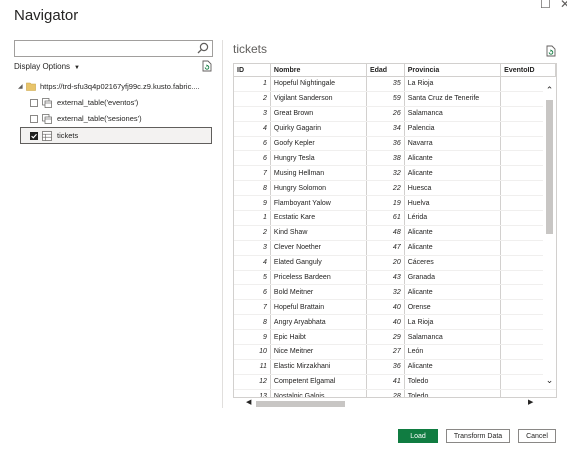  What do you see at coordinates (222, 224) in the screenshot?
I see `panel-divider` at bounding box center [222, 224].